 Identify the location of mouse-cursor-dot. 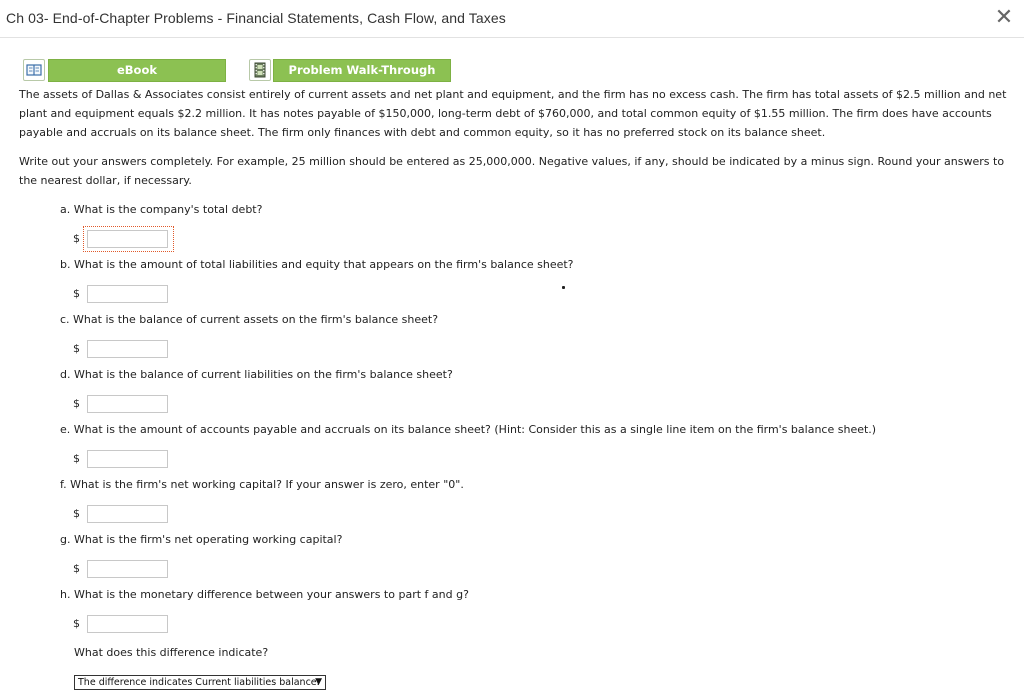
(563, 287).